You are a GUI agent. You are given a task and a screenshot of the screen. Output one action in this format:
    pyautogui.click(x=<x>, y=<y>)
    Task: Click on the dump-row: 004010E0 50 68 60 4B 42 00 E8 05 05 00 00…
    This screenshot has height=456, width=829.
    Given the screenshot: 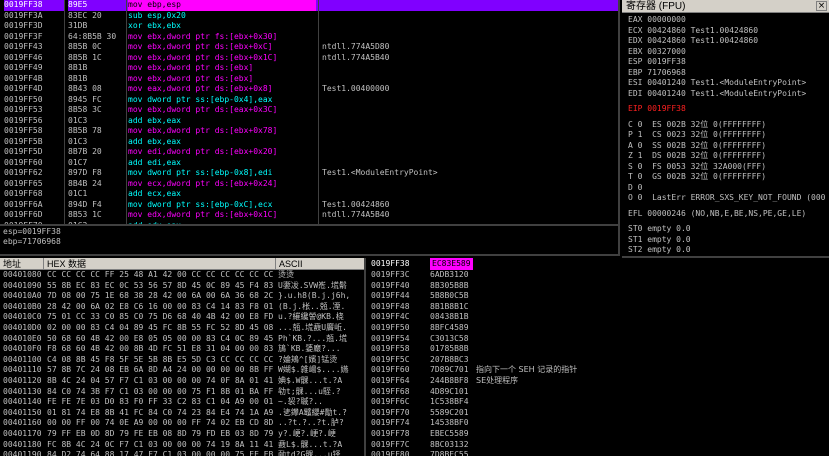 What is the action you would take?
    pyautogui.click(x=182, y=339)
    